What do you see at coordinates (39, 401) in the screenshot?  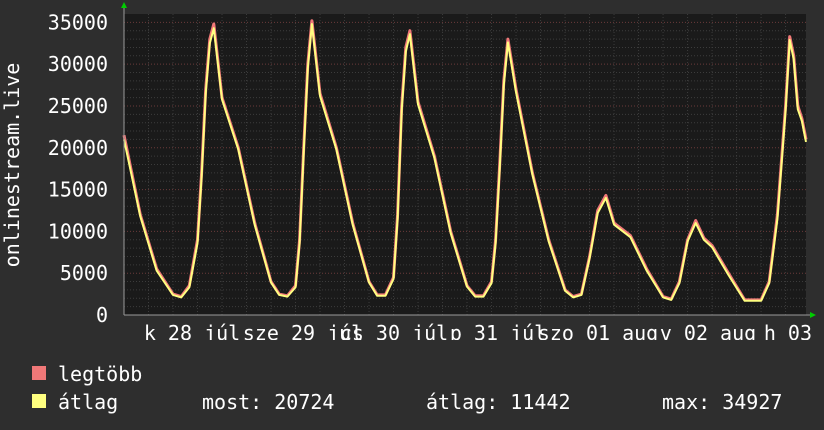 I see `legend-swatch-avg` at bounding box center [39, 401].